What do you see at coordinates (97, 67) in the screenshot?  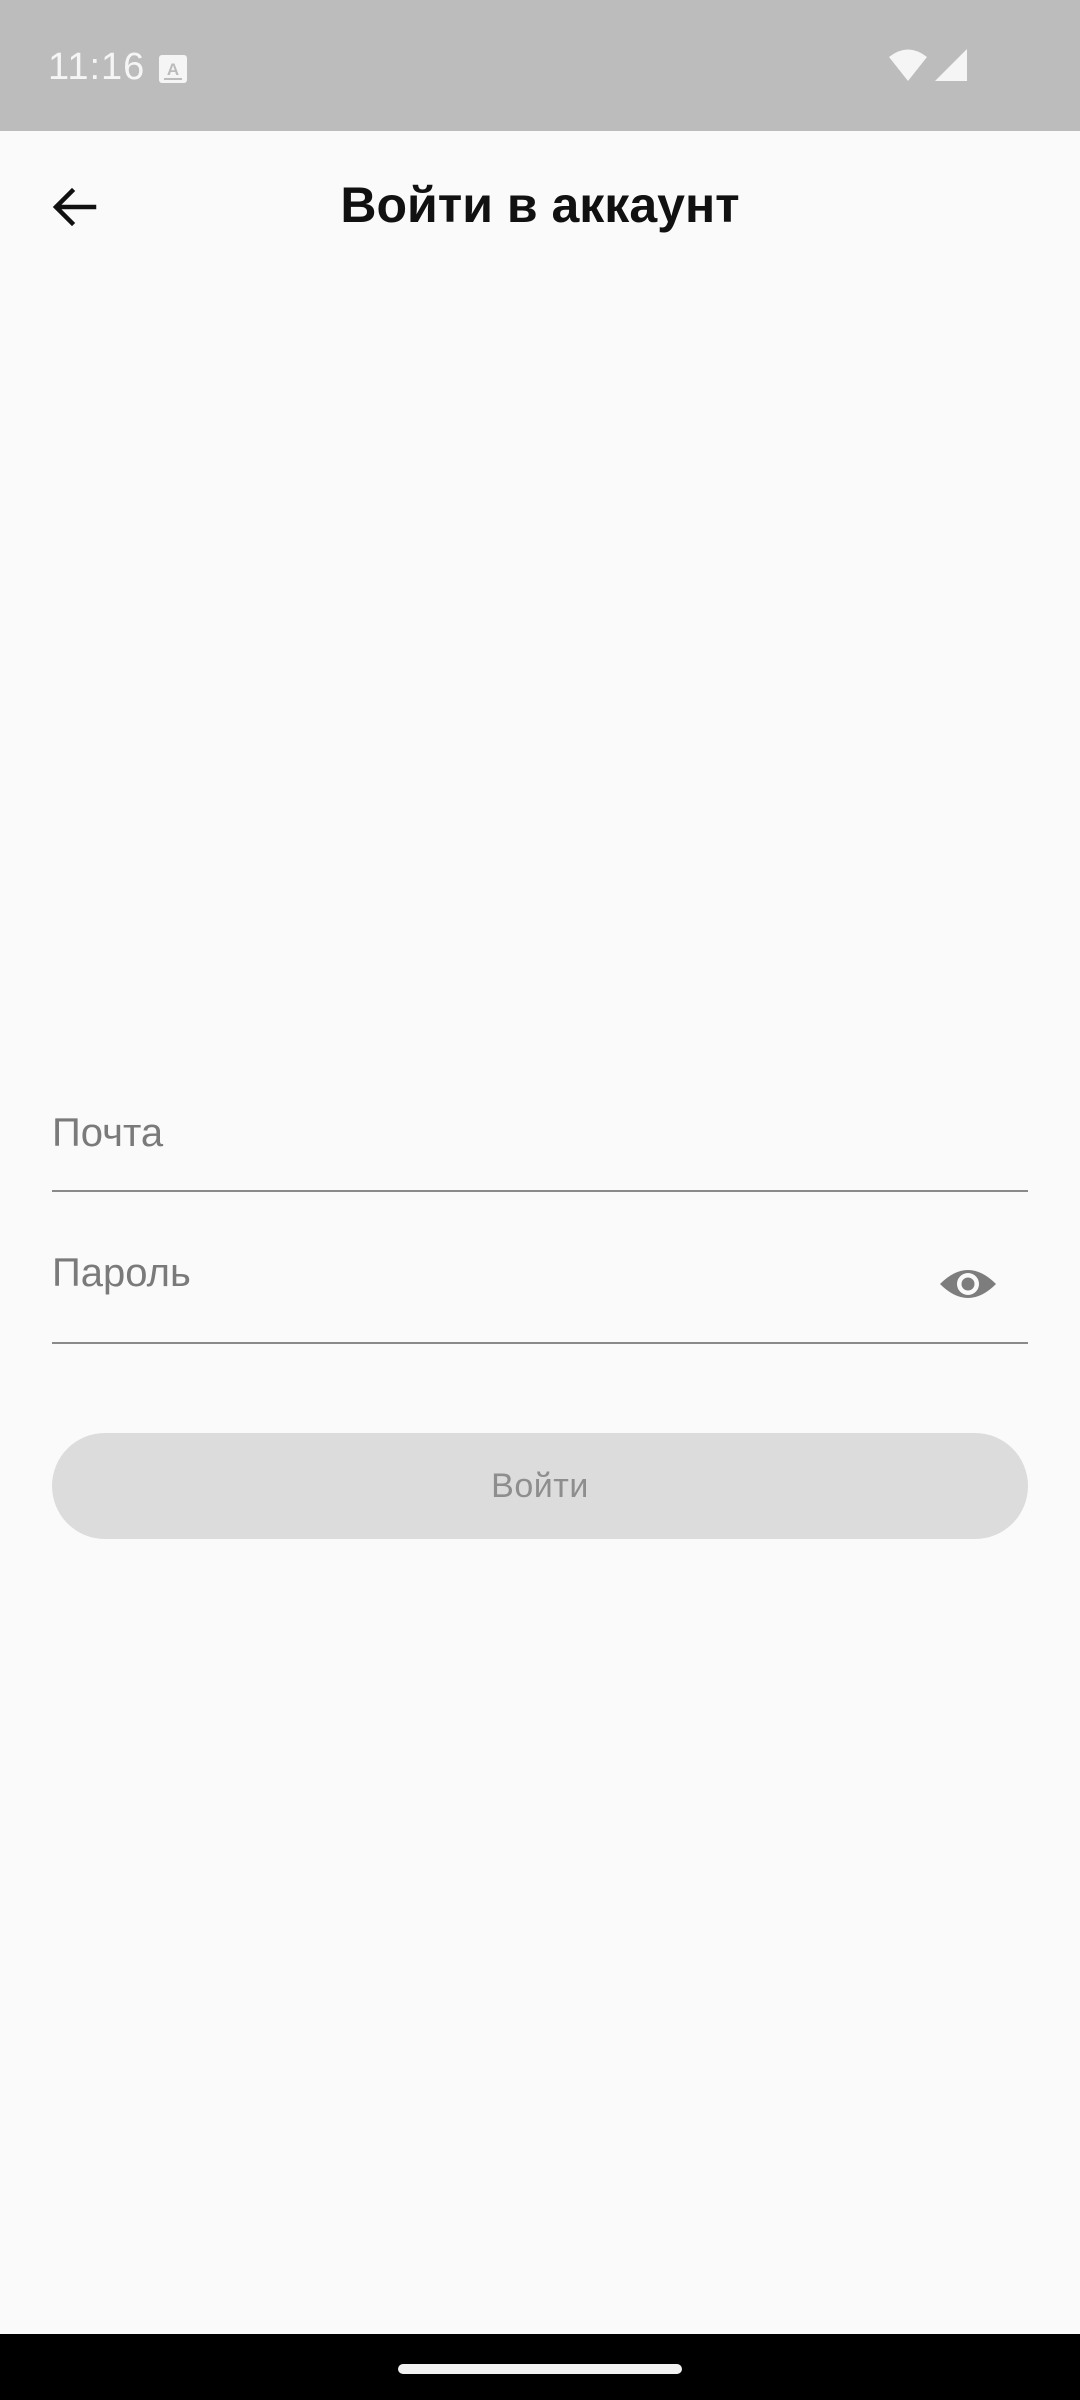 I see `status-time: 11:16` at bounding box center [97, 67].